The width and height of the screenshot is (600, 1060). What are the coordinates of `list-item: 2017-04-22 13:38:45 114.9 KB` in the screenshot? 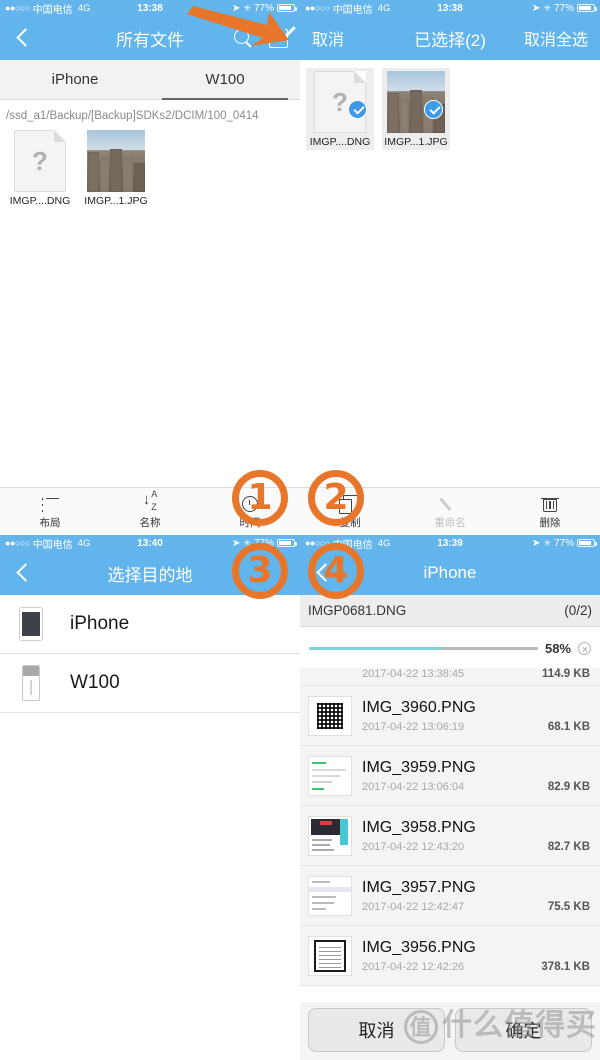 It's located at (450, 677).